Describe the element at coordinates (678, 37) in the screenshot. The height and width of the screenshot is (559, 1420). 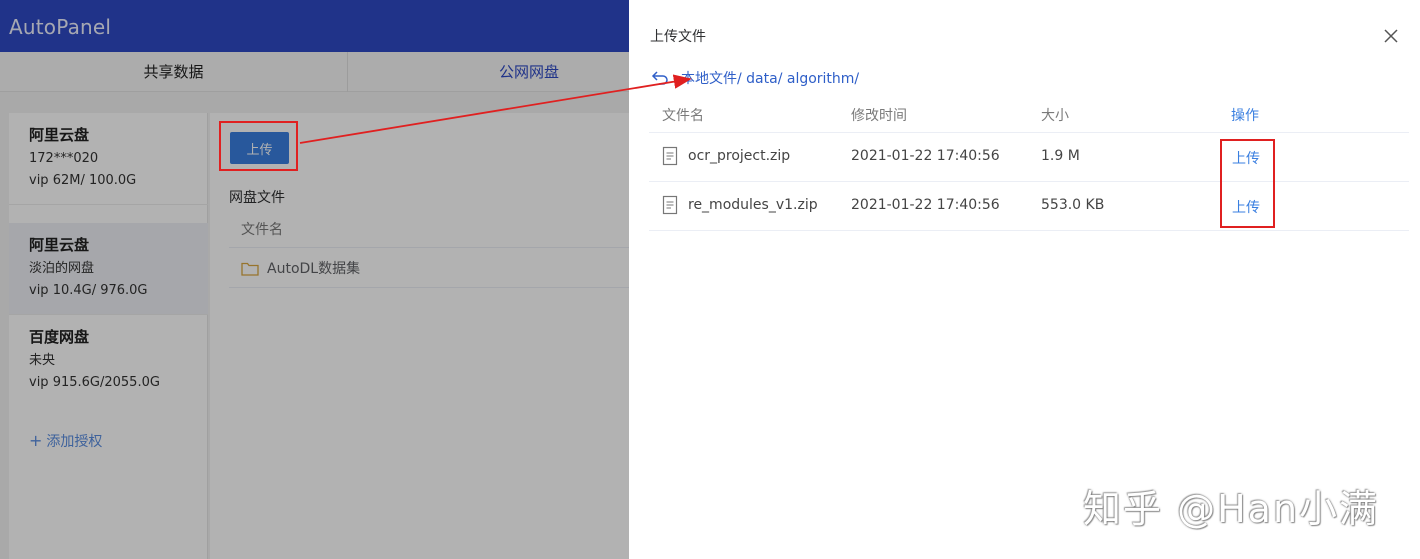
I see `drawer-title: 上传文件` at that location.